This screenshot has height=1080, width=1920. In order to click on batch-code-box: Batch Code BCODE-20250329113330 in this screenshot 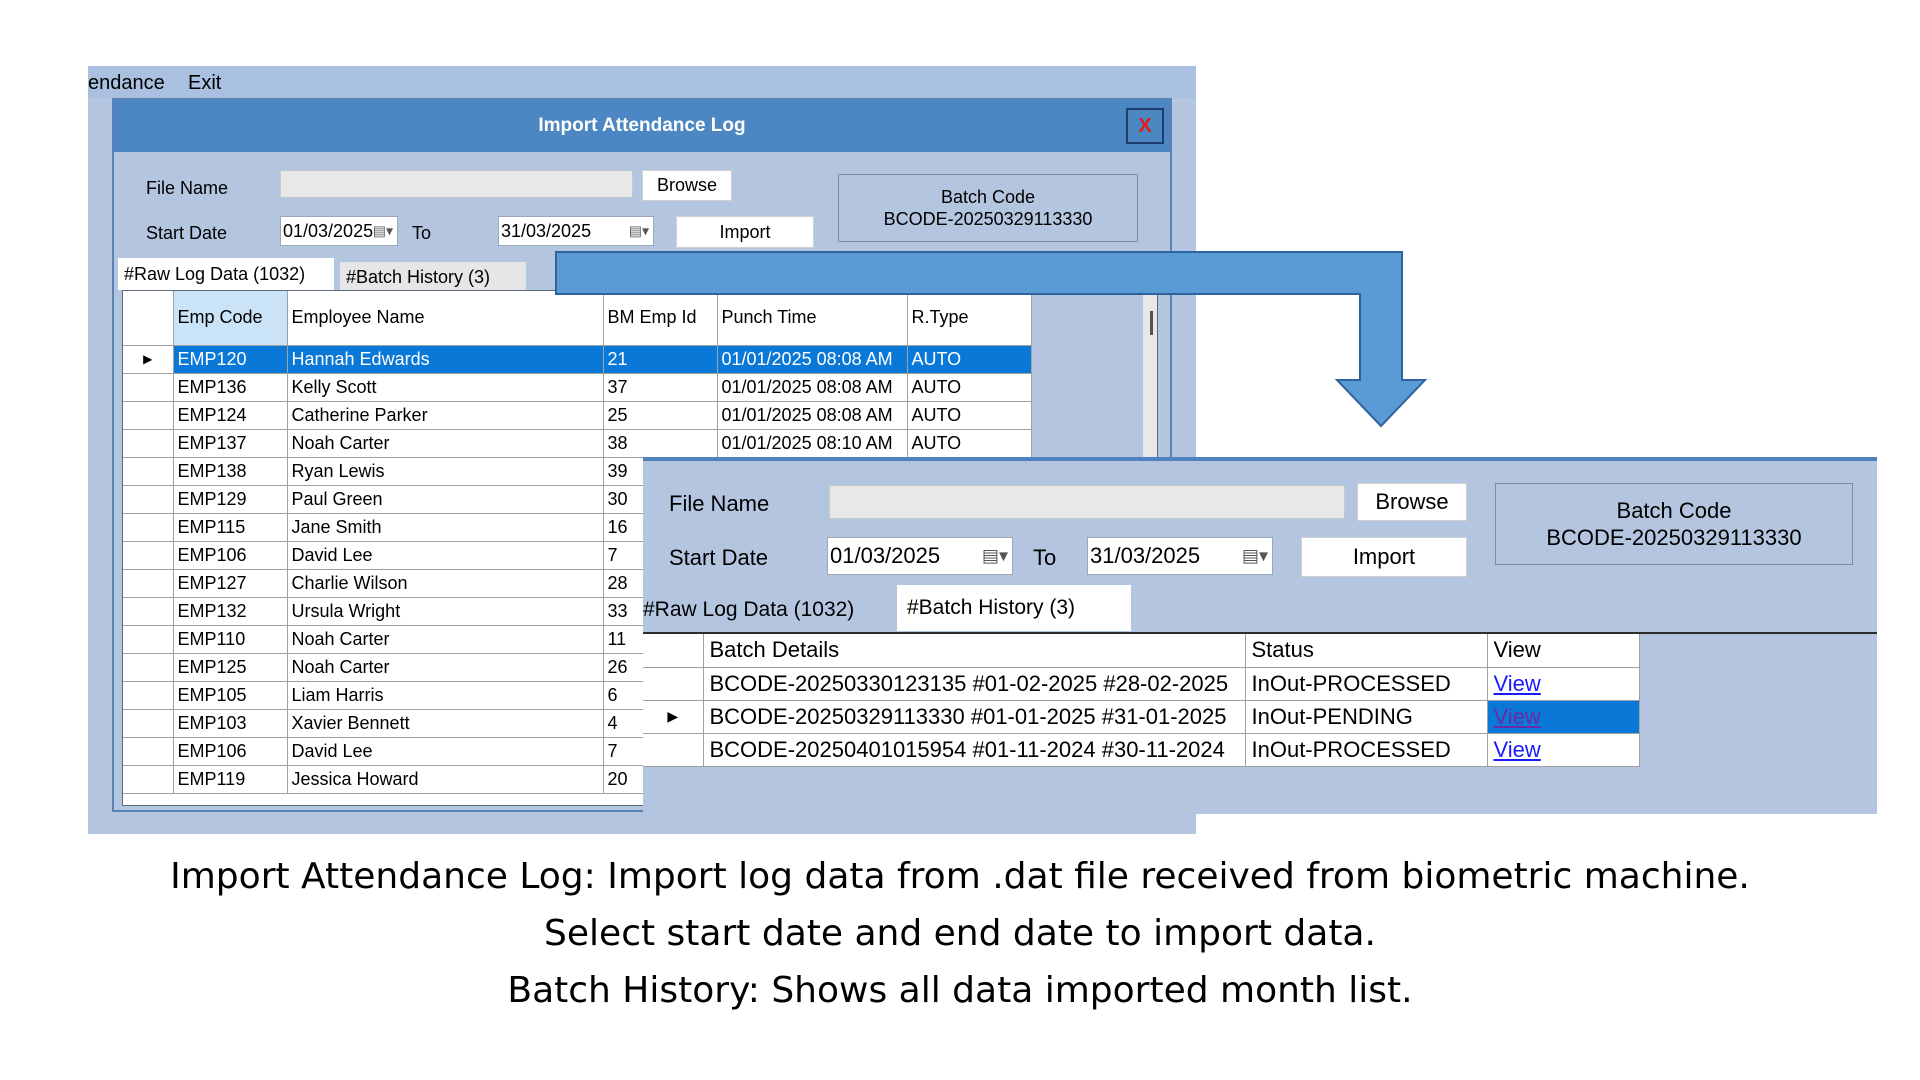, I will do `click(1674, 524)`.